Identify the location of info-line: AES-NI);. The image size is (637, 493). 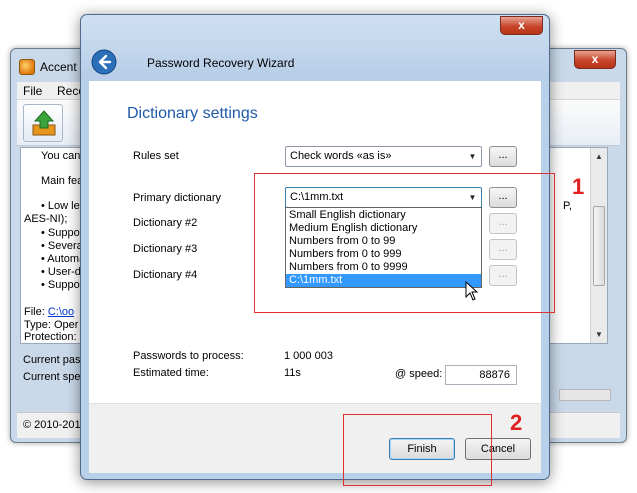
(46, 219).